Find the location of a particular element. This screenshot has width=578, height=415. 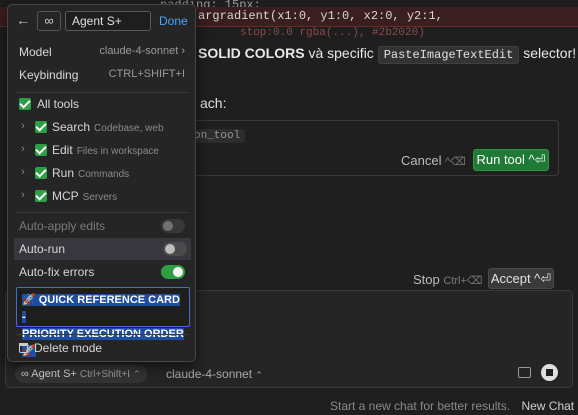

trash-icon is located at coordinates (23, 348).